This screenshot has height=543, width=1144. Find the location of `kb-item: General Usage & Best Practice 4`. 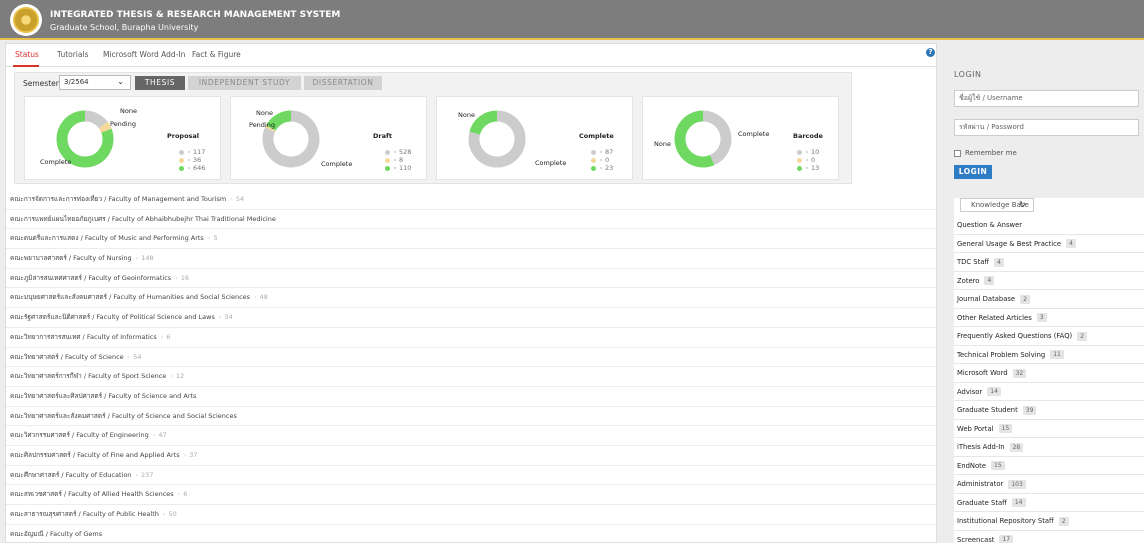

kb-item: General Usage & Best Practice 4 is located at coordinates (1049, 244).